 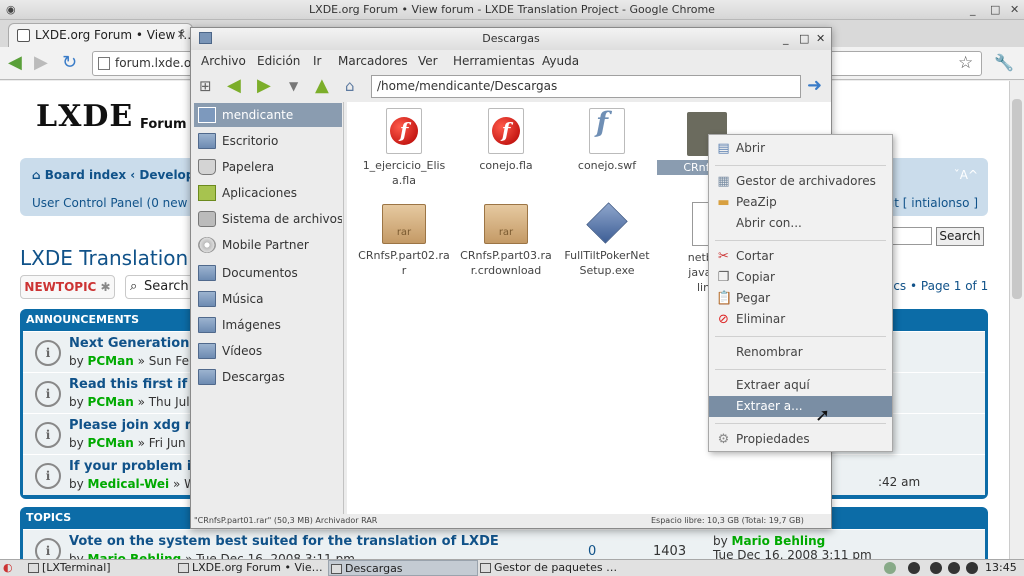 I want to click on sidebar-item-im-genes: Imágenes, so click(x=268, y=325).